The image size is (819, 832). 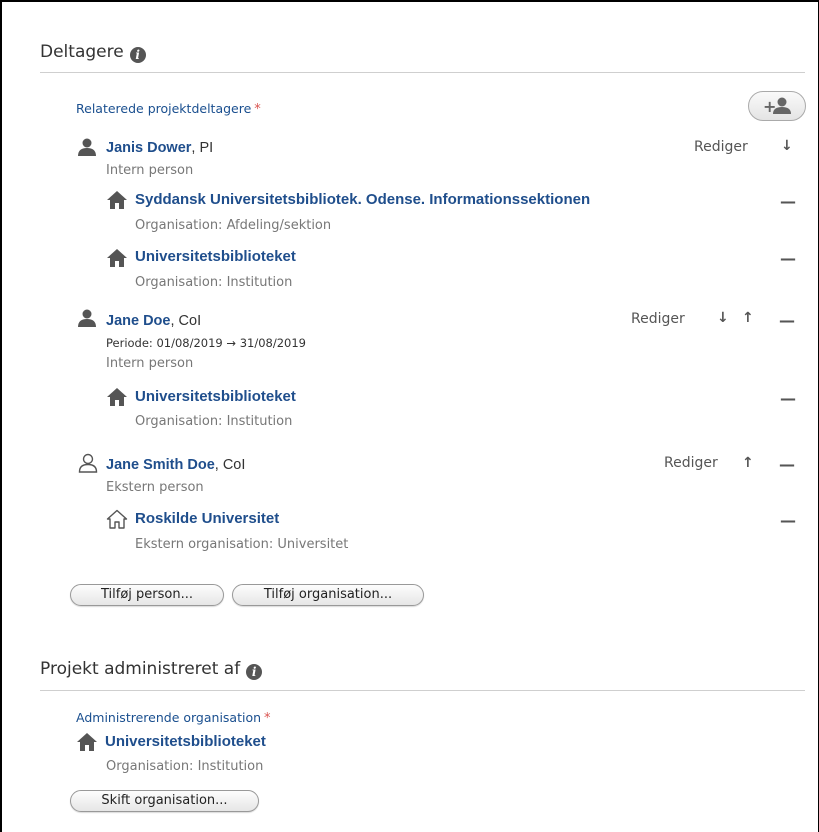 I want to click on person-row-janis: Janis Dower, PI, so click(x=159, y=146).